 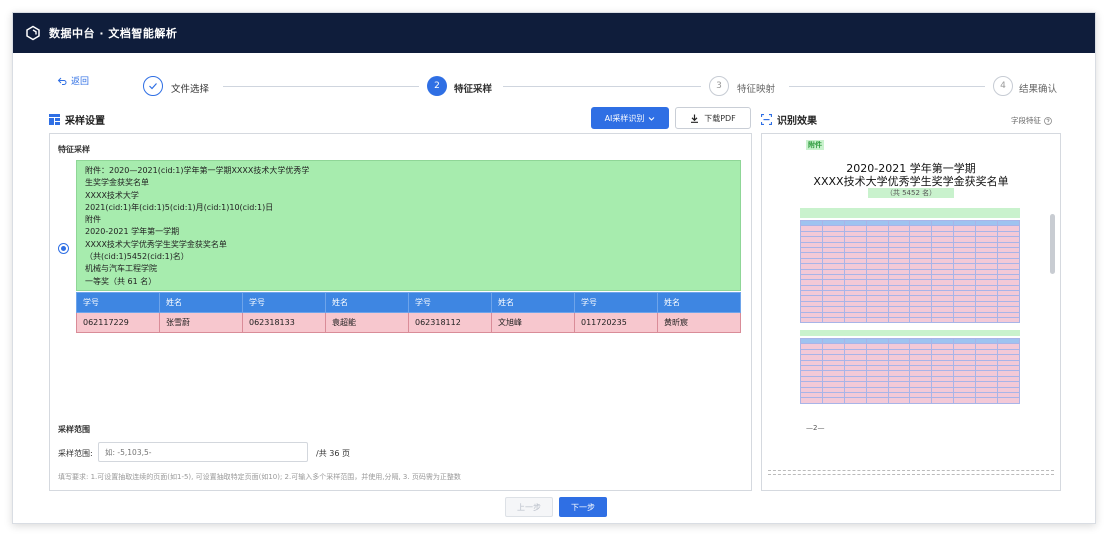 I want to click on sample-text-line: 附件：2020—2021(cid:1)学年第一学期XXXX技术大学优秀学, so click(x=197, y=170).